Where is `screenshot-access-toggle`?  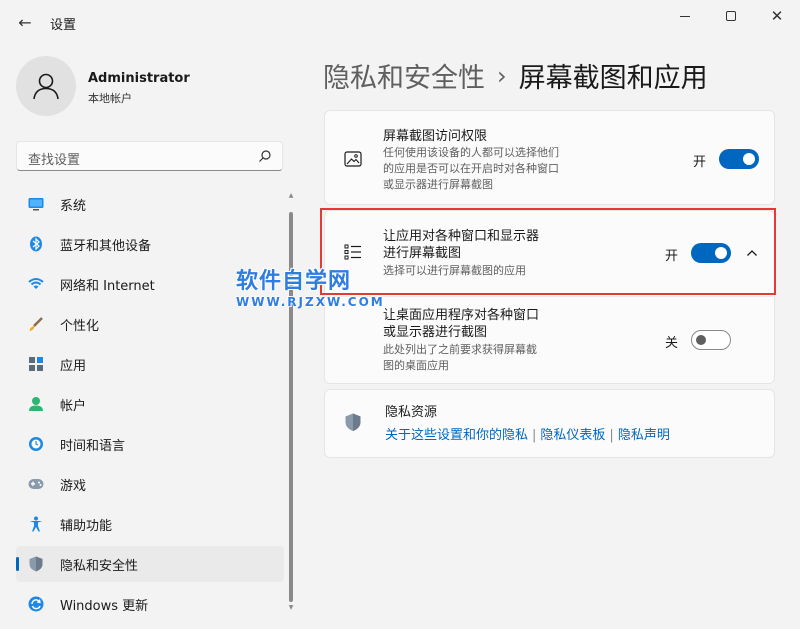
screenshot-access-toggle is located at coordinates (739, 159).